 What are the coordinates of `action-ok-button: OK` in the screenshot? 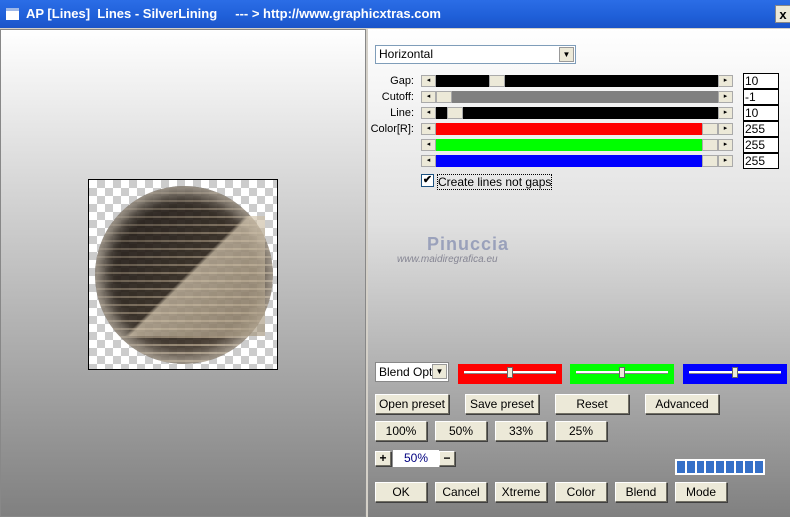 It's located at (401, 492).